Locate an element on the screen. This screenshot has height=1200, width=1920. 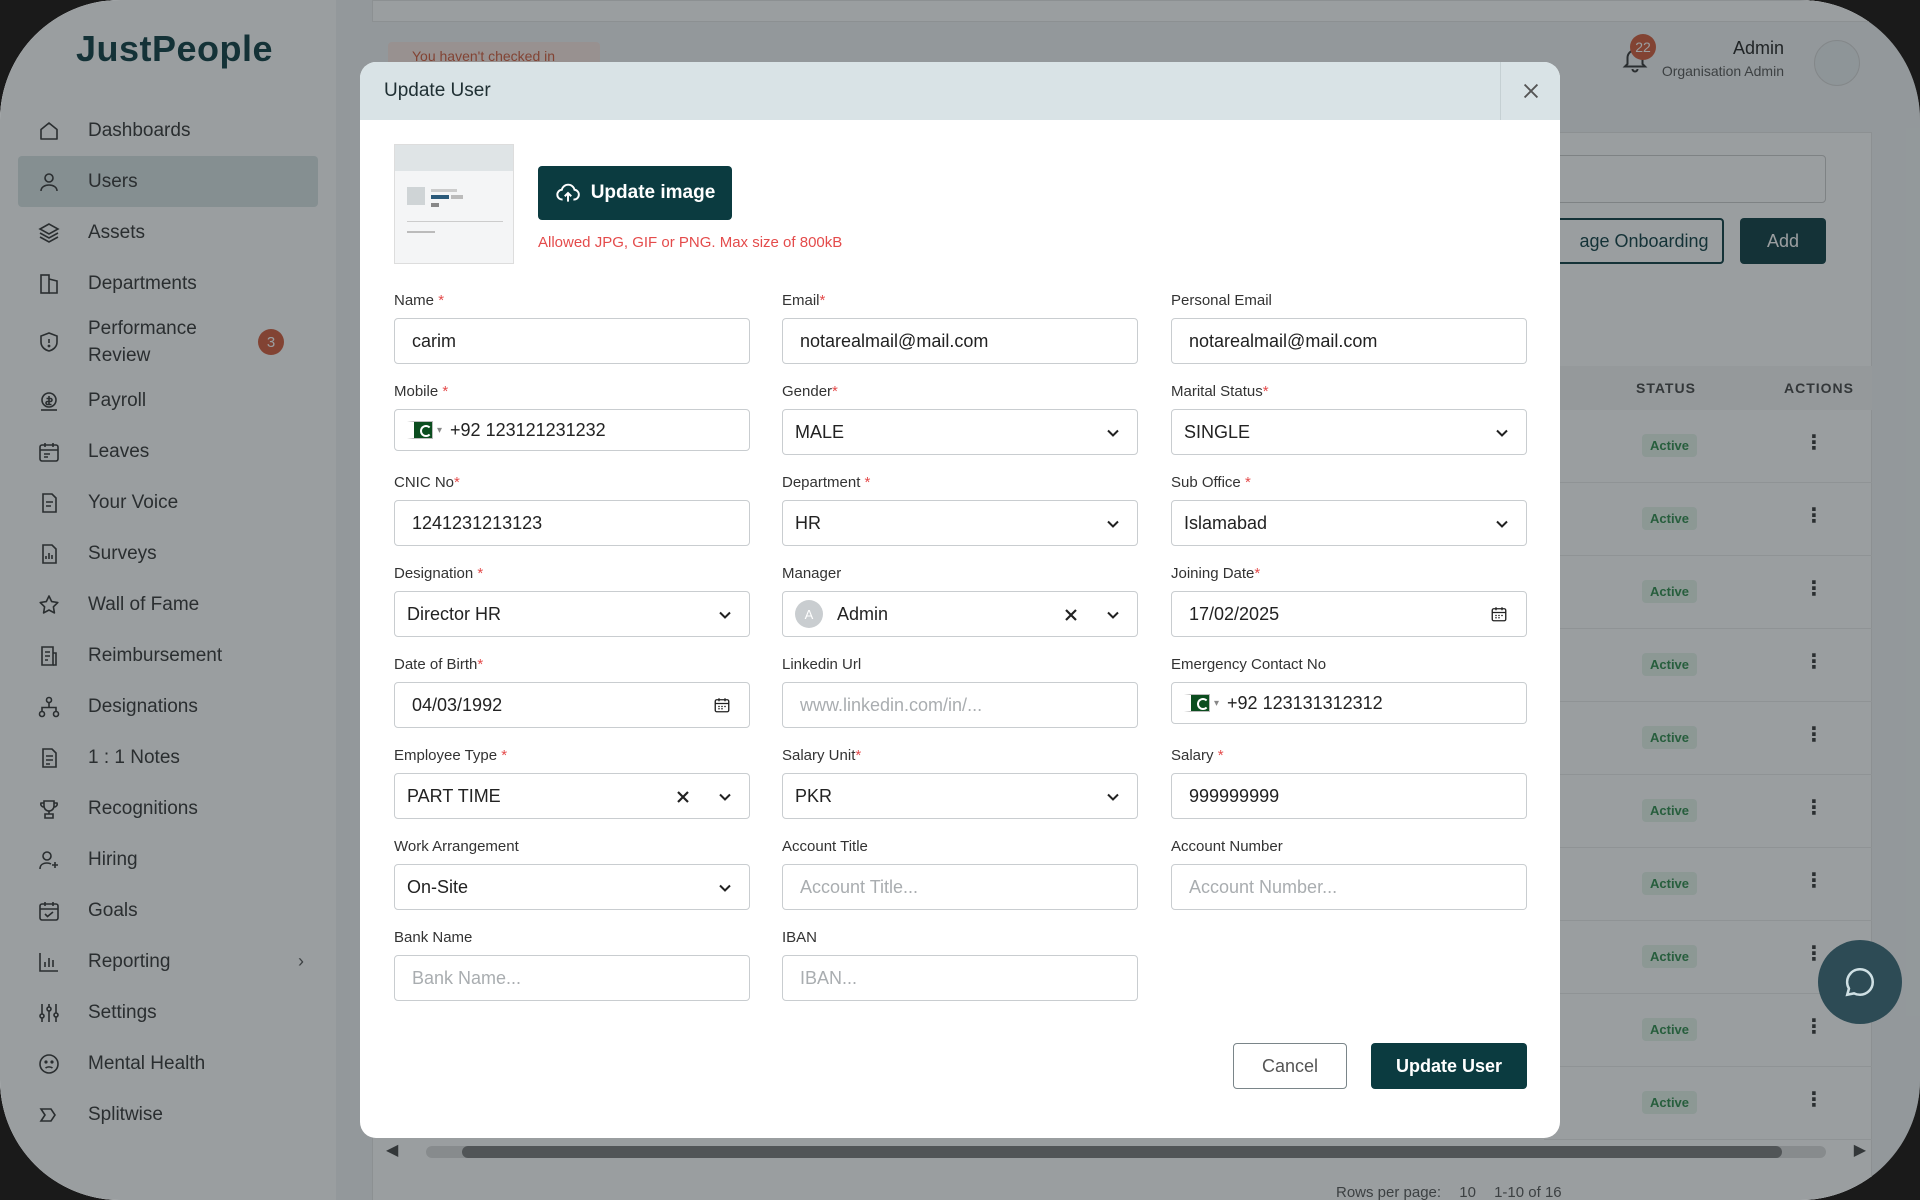
gender-select: MALE is located at coordinates (960, 432).